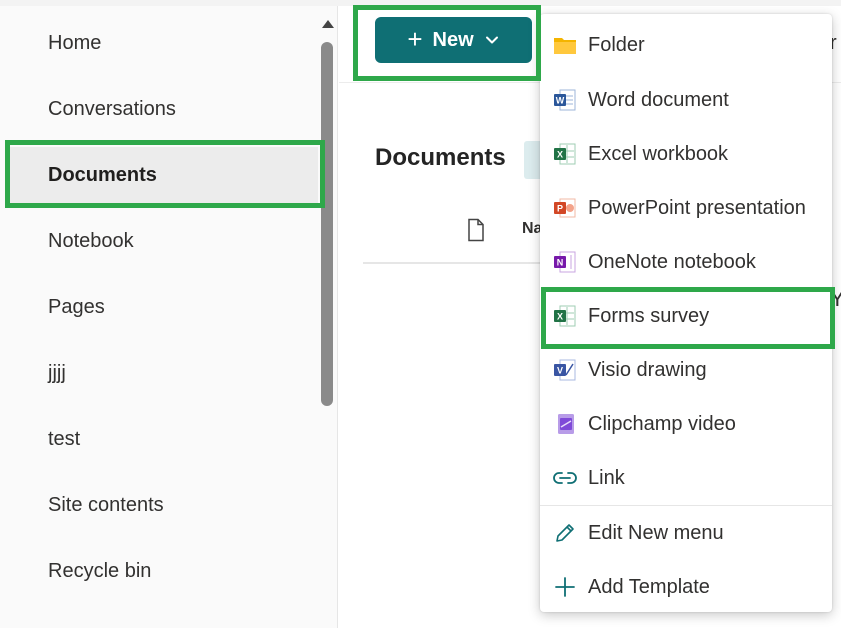  What do you see at coordinates (415, 38) in the screenshot?
I see `plus-icon: +` at bounding box center [415, 38].